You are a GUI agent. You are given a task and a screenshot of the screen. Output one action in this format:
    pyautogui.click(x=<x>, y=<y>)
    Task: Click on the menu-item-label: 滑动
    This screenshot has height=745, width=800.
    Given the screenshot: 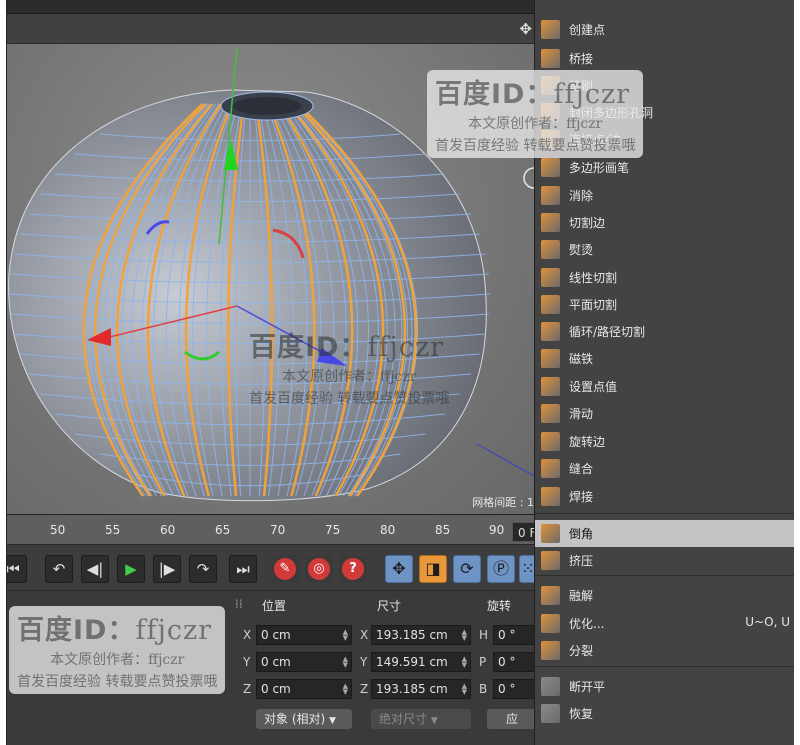 What is the action you would take?
    pyautogui.click(x=581, y=414)
    